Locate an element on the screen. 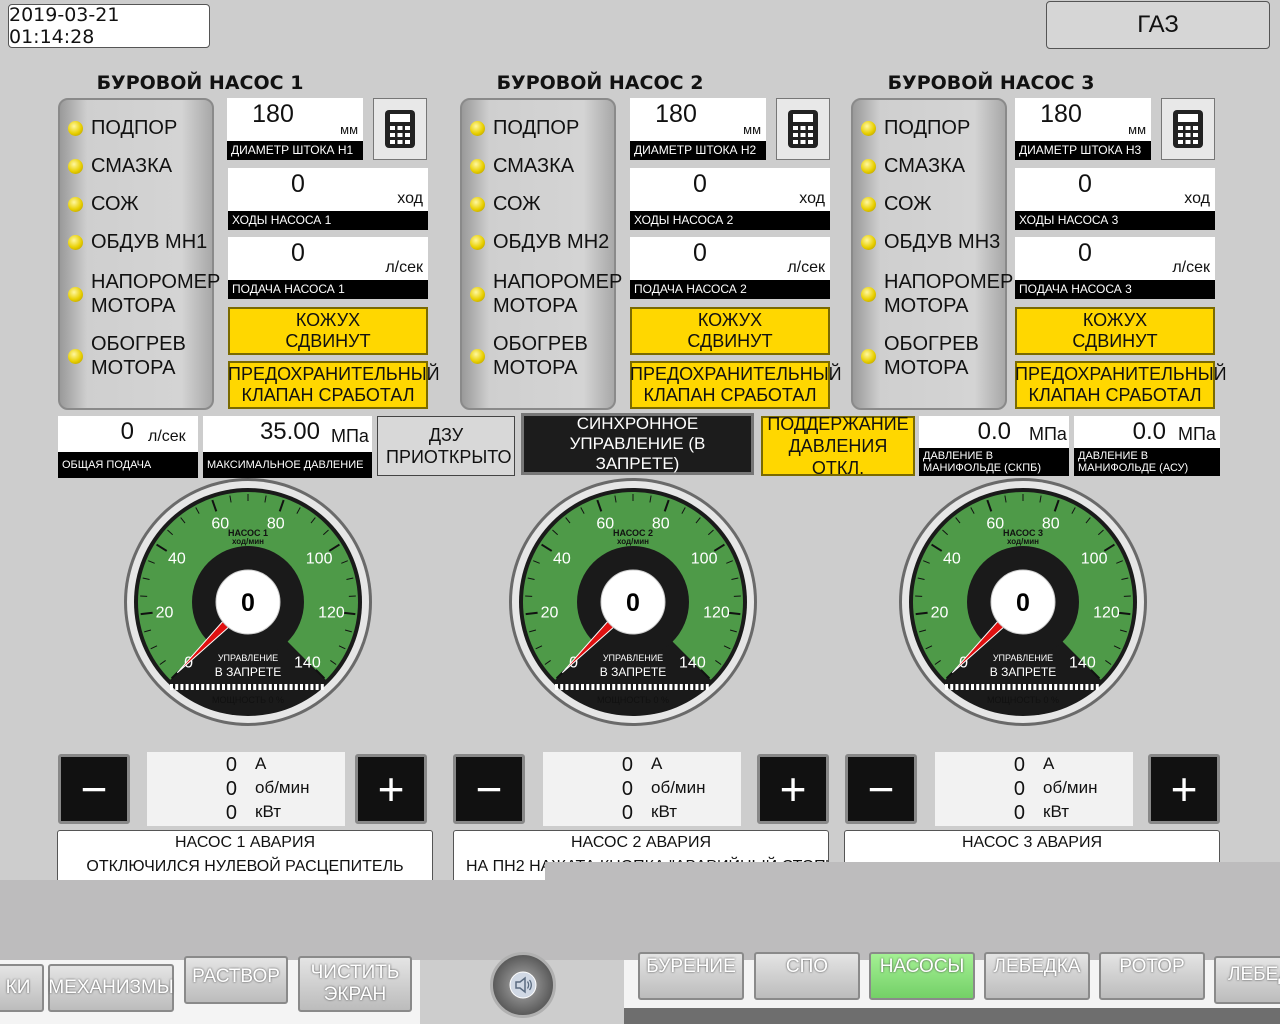 The height and width of the screenshot is (1024, 1280). lamp-smazka: СМАЗКА is located at coordinates (913, 166).